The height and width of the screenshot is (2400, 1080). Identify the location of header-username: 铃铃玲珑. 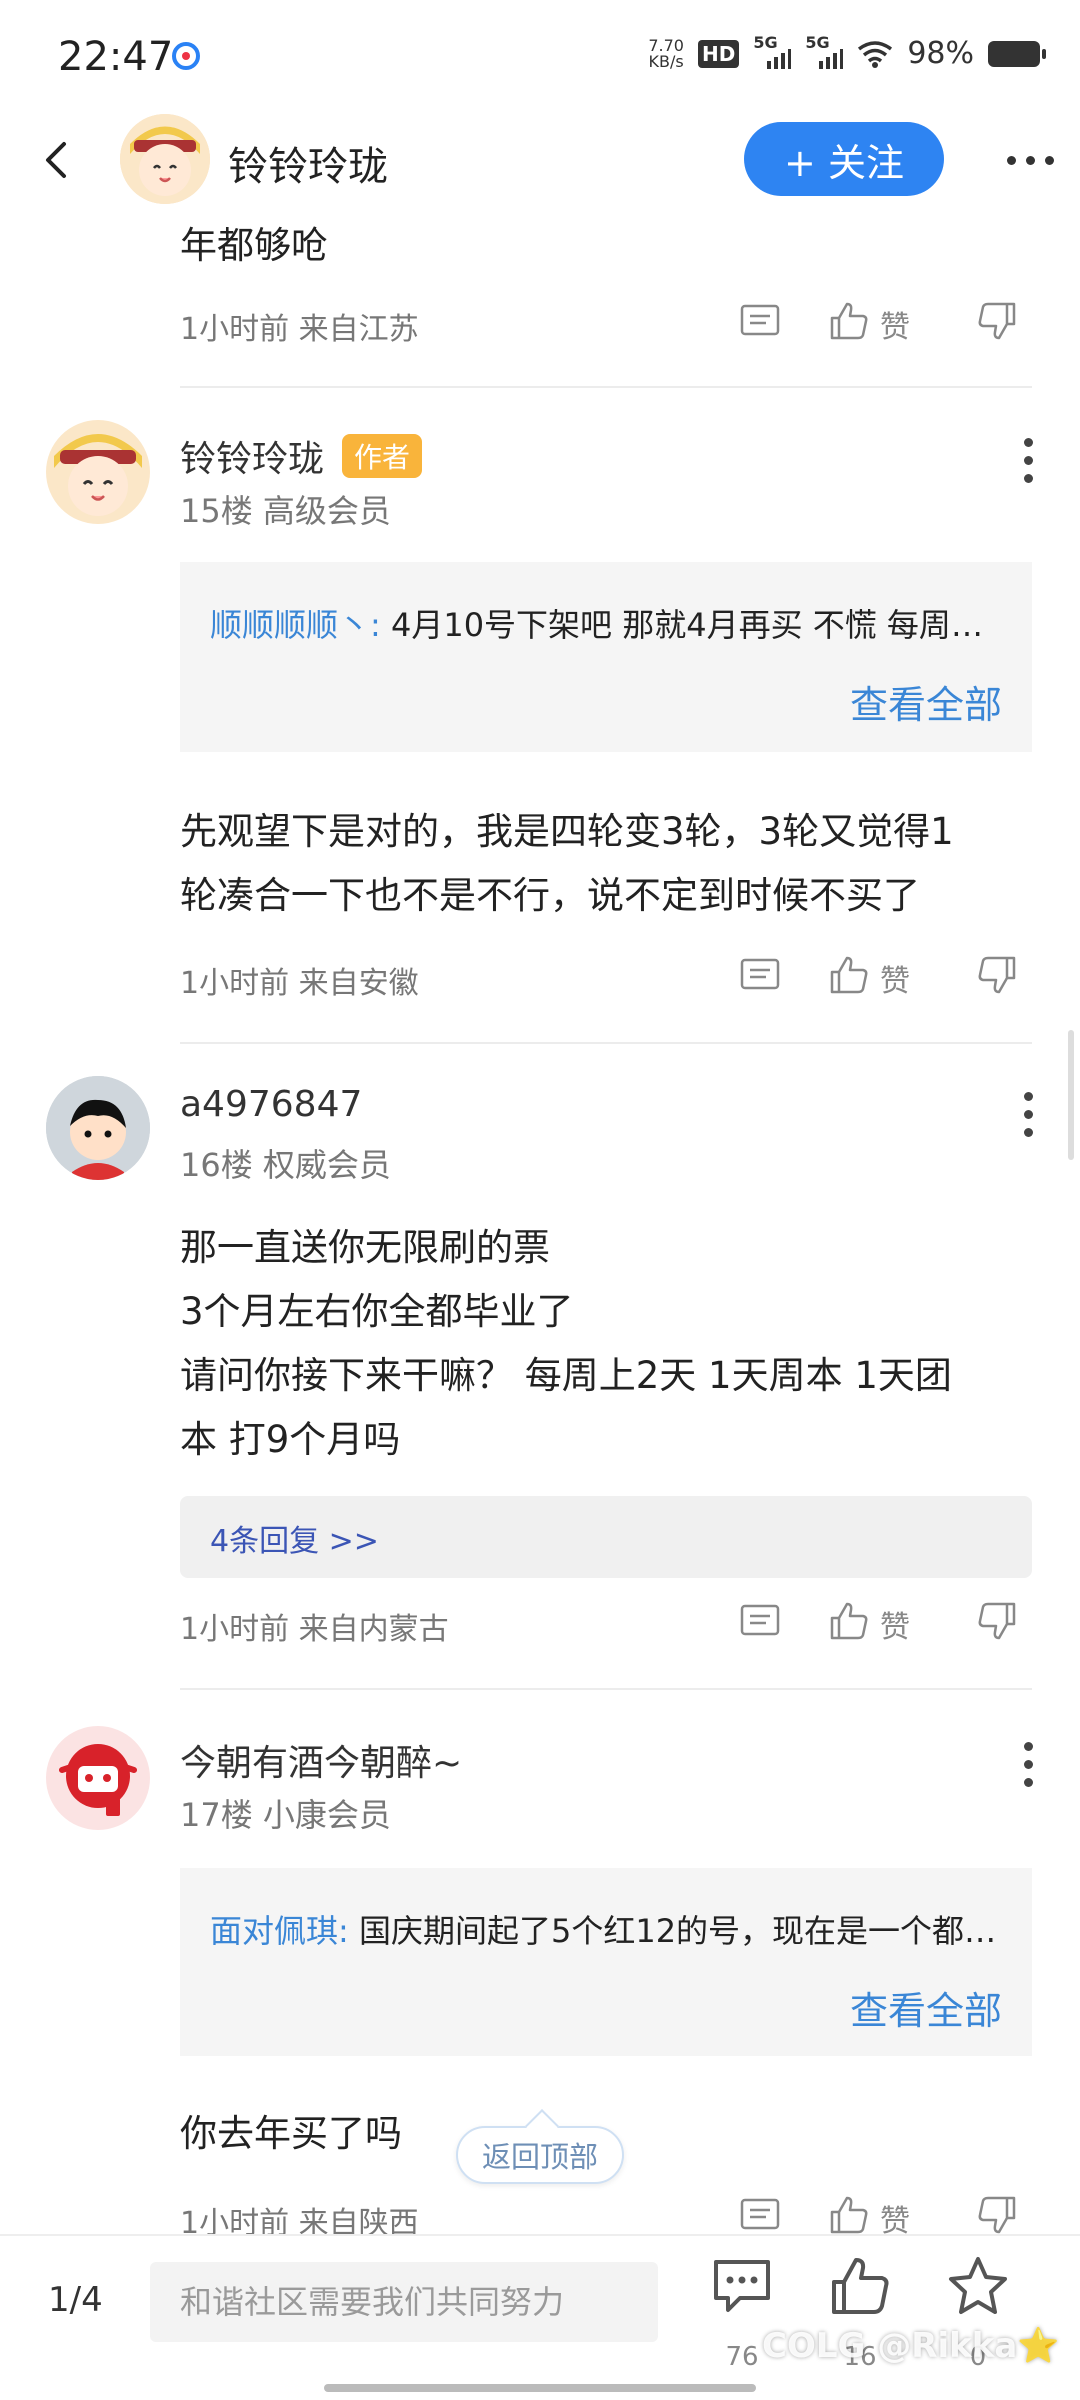
(308, 163).